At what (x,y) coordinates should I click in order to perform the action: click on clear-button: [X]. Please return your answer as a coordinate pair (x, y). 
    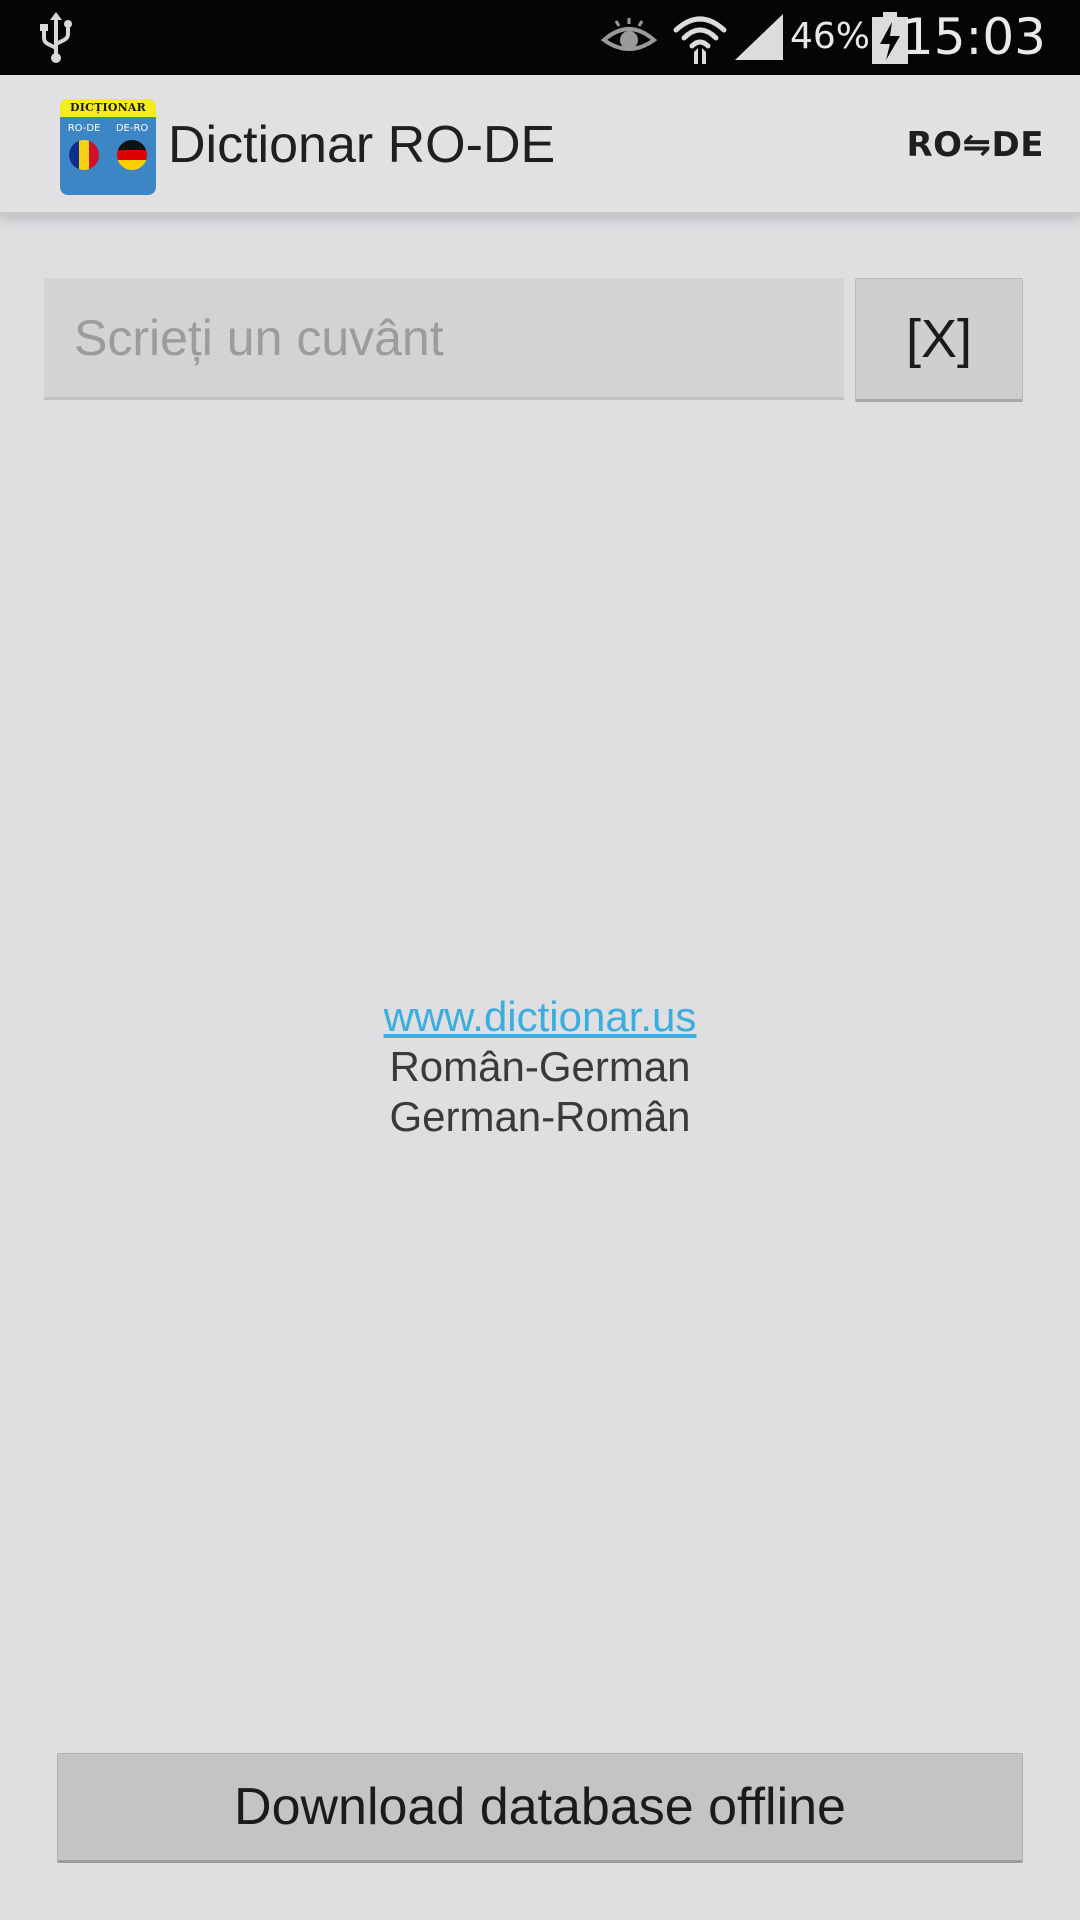
    Looking at the image, I should click on (939, 340).